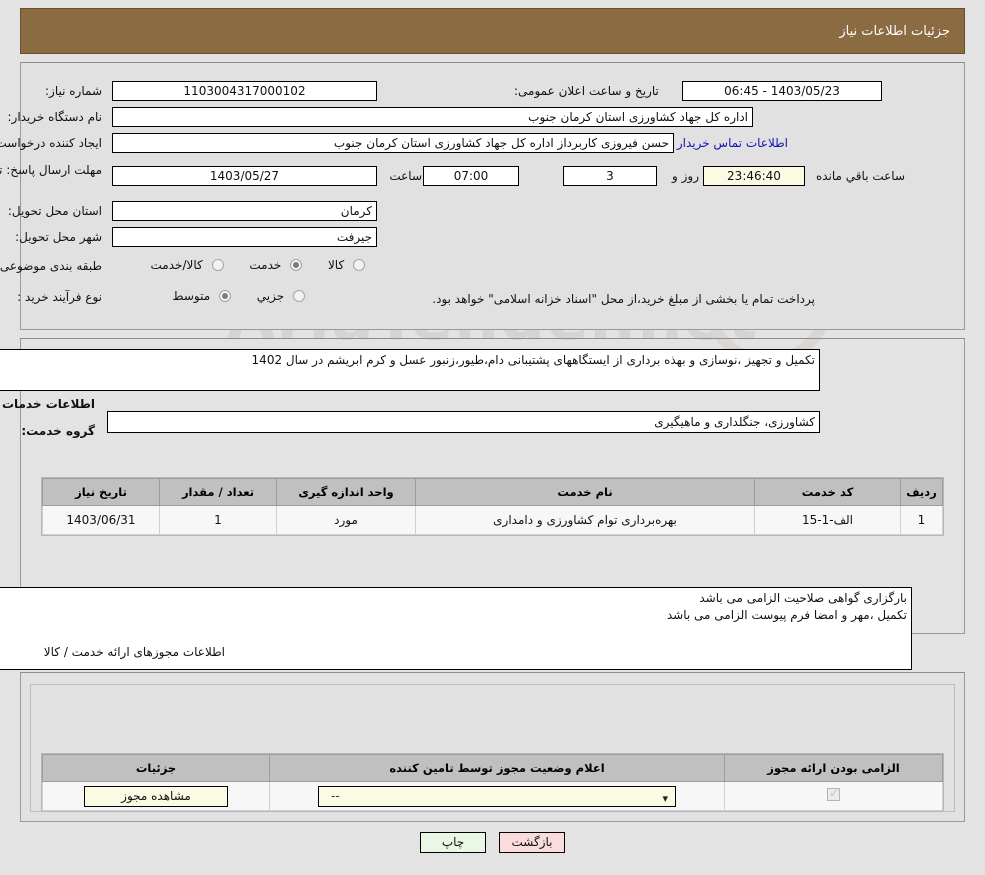 This screenshot has height=875, width=985. I want to click on creator-label: ایجاد کننده درخواست:, so click(51, 143).